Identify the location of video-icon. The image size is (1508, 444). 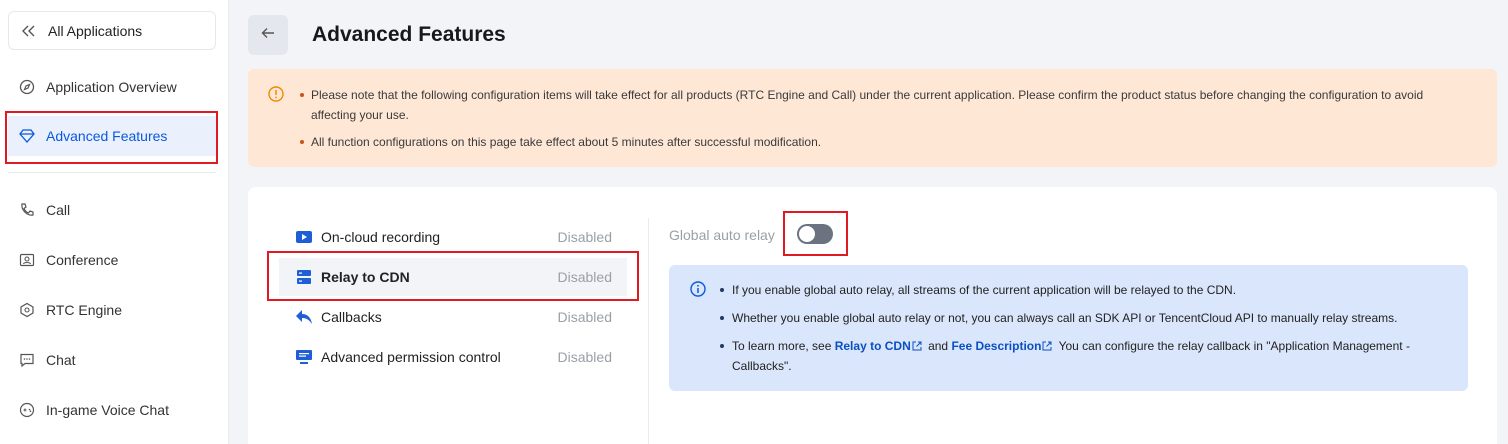
(304, 237).